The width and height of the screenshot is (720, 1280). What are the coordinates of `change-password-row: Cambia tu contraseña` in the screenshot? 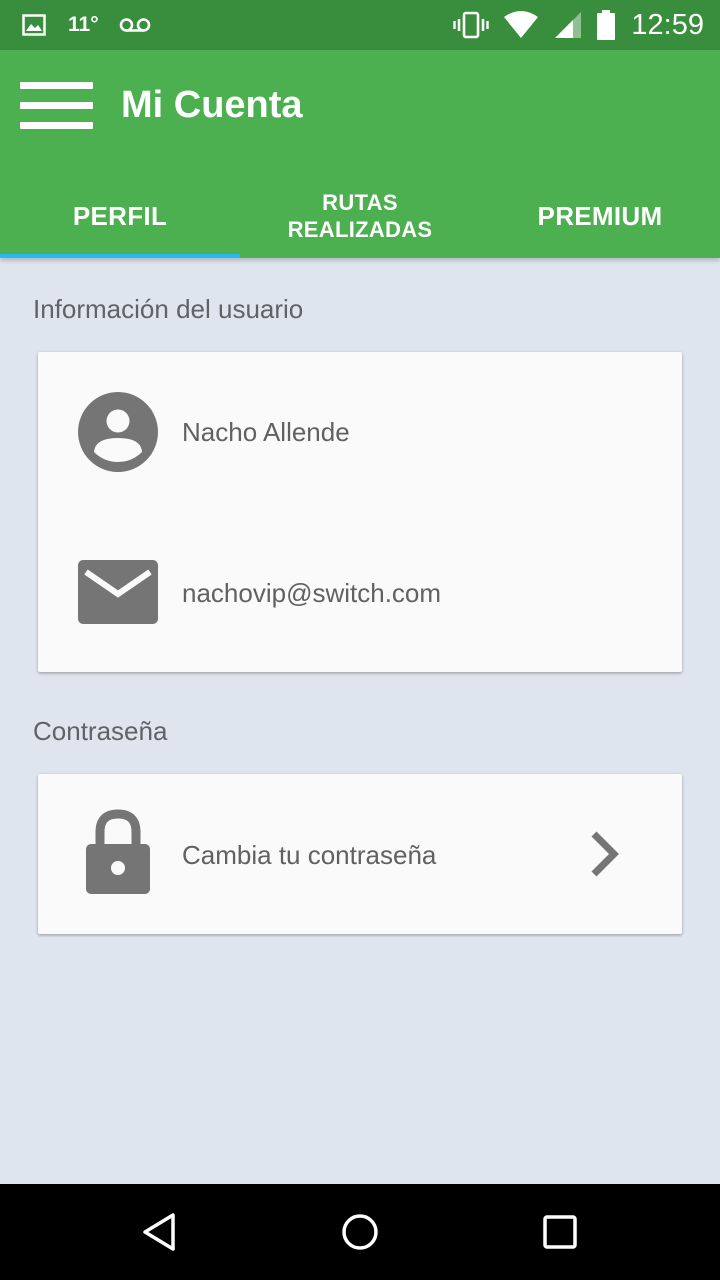 It's located at (360, 854).